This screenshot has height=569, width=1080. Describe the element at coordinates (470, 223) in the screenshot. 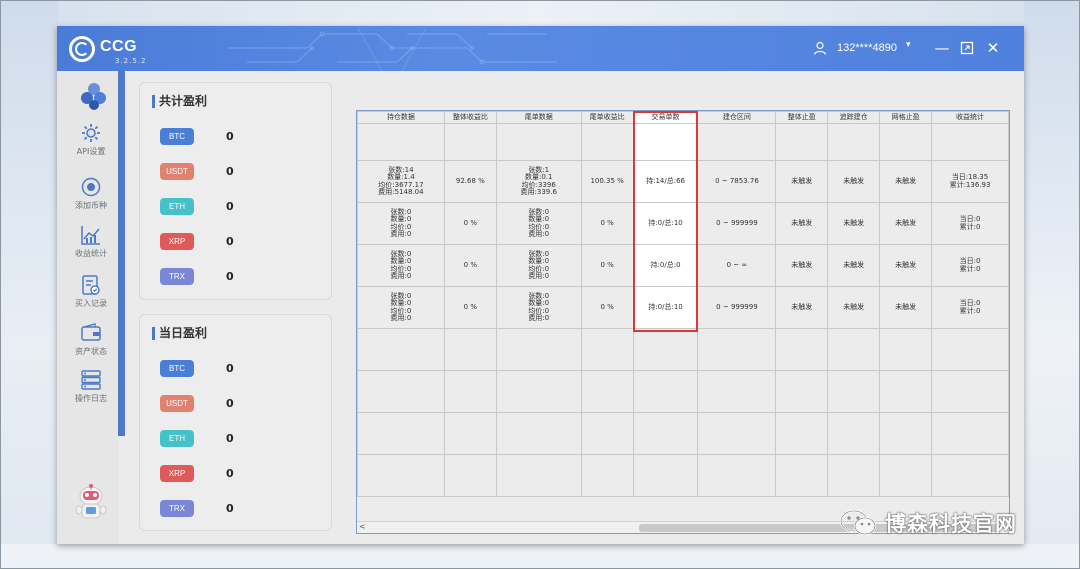

I see `overall-ratio: 0 %` at that location.